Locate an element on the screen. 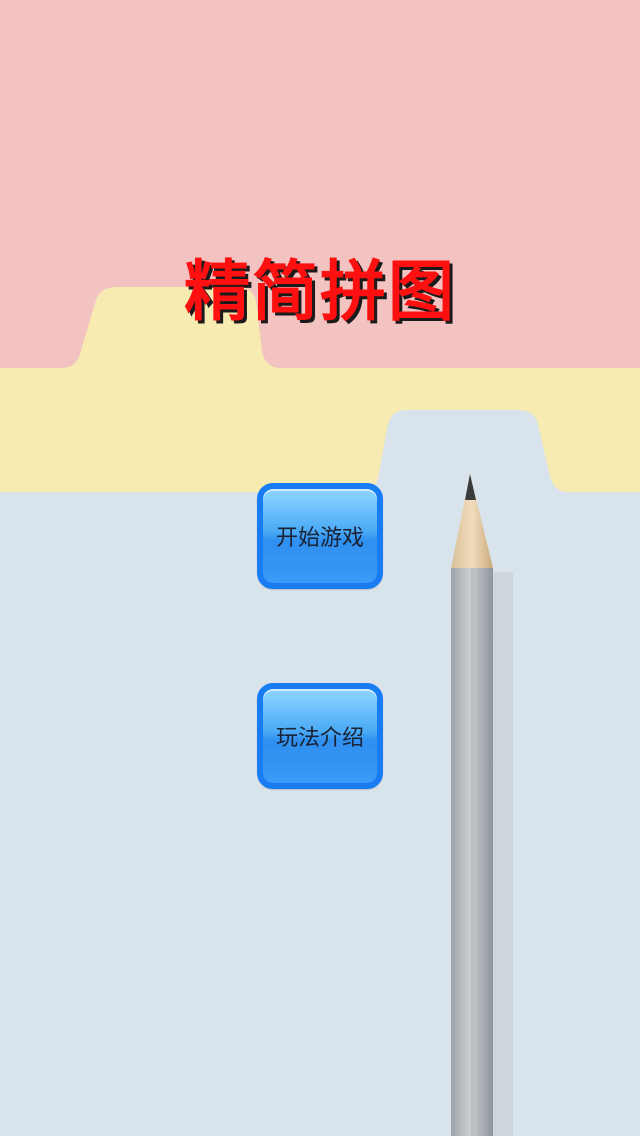 Image resolution: width=640 pixels, height=1136 pixels. start-game-label: 开始游戏 is located at coordinates (319, 538).